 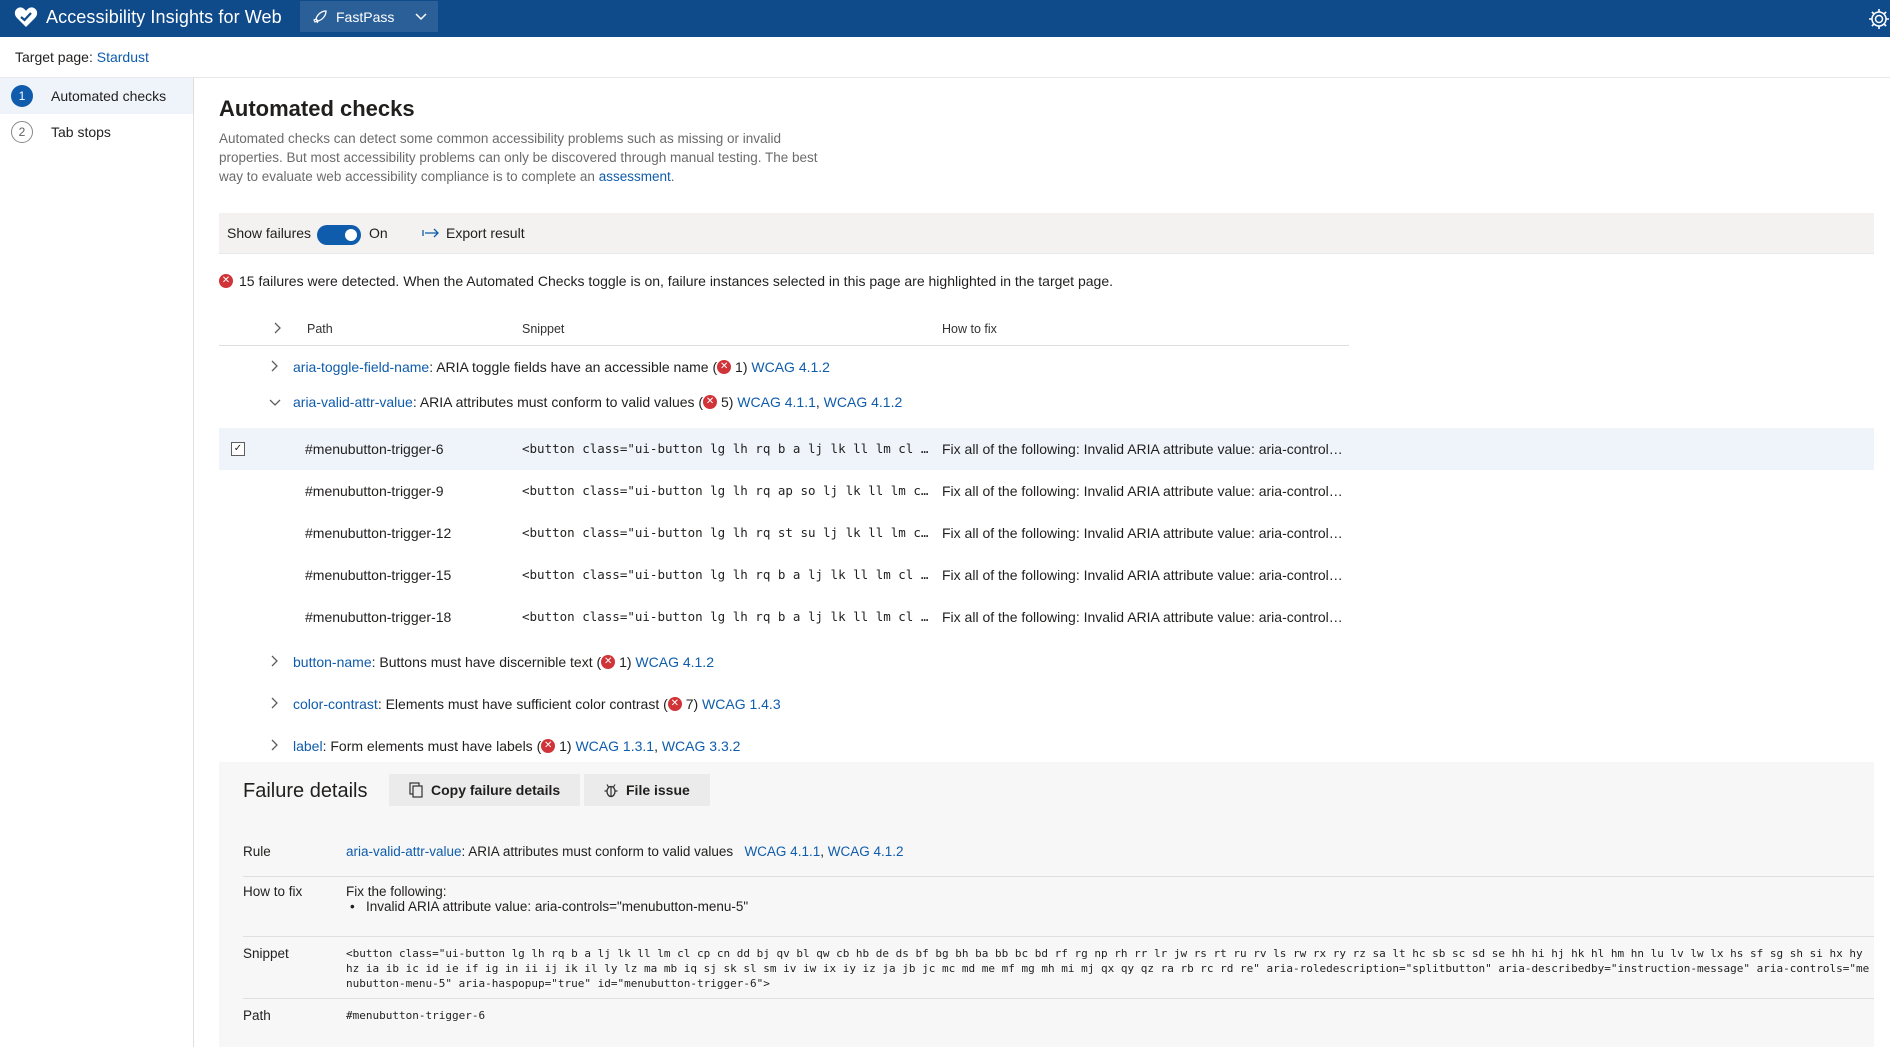 What do you see at coordinates (485, 233) in the screenshot?
I see `export-label: Export result` at bounding box center [485, 233].